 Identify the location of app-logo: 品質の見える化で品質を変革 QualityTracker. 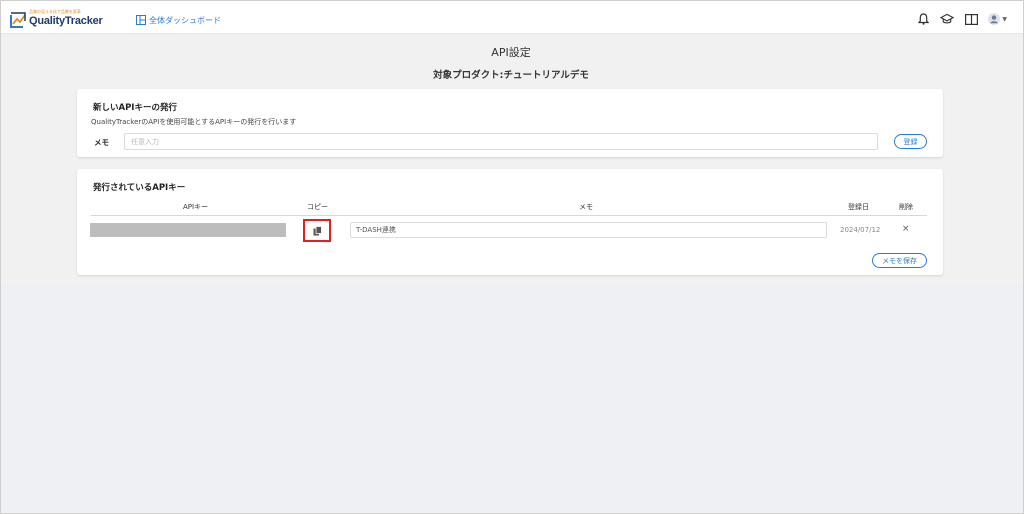
(60, 19).